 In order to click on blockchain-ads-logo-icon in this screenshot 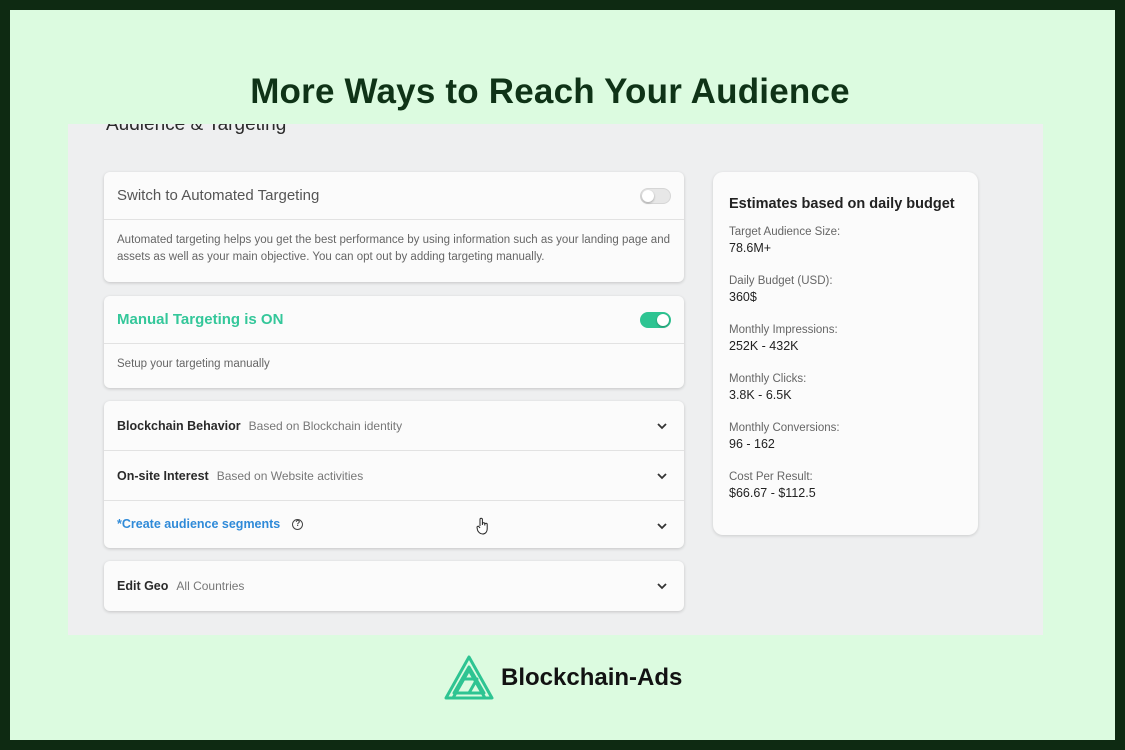, I will do `click(469, 677)`.